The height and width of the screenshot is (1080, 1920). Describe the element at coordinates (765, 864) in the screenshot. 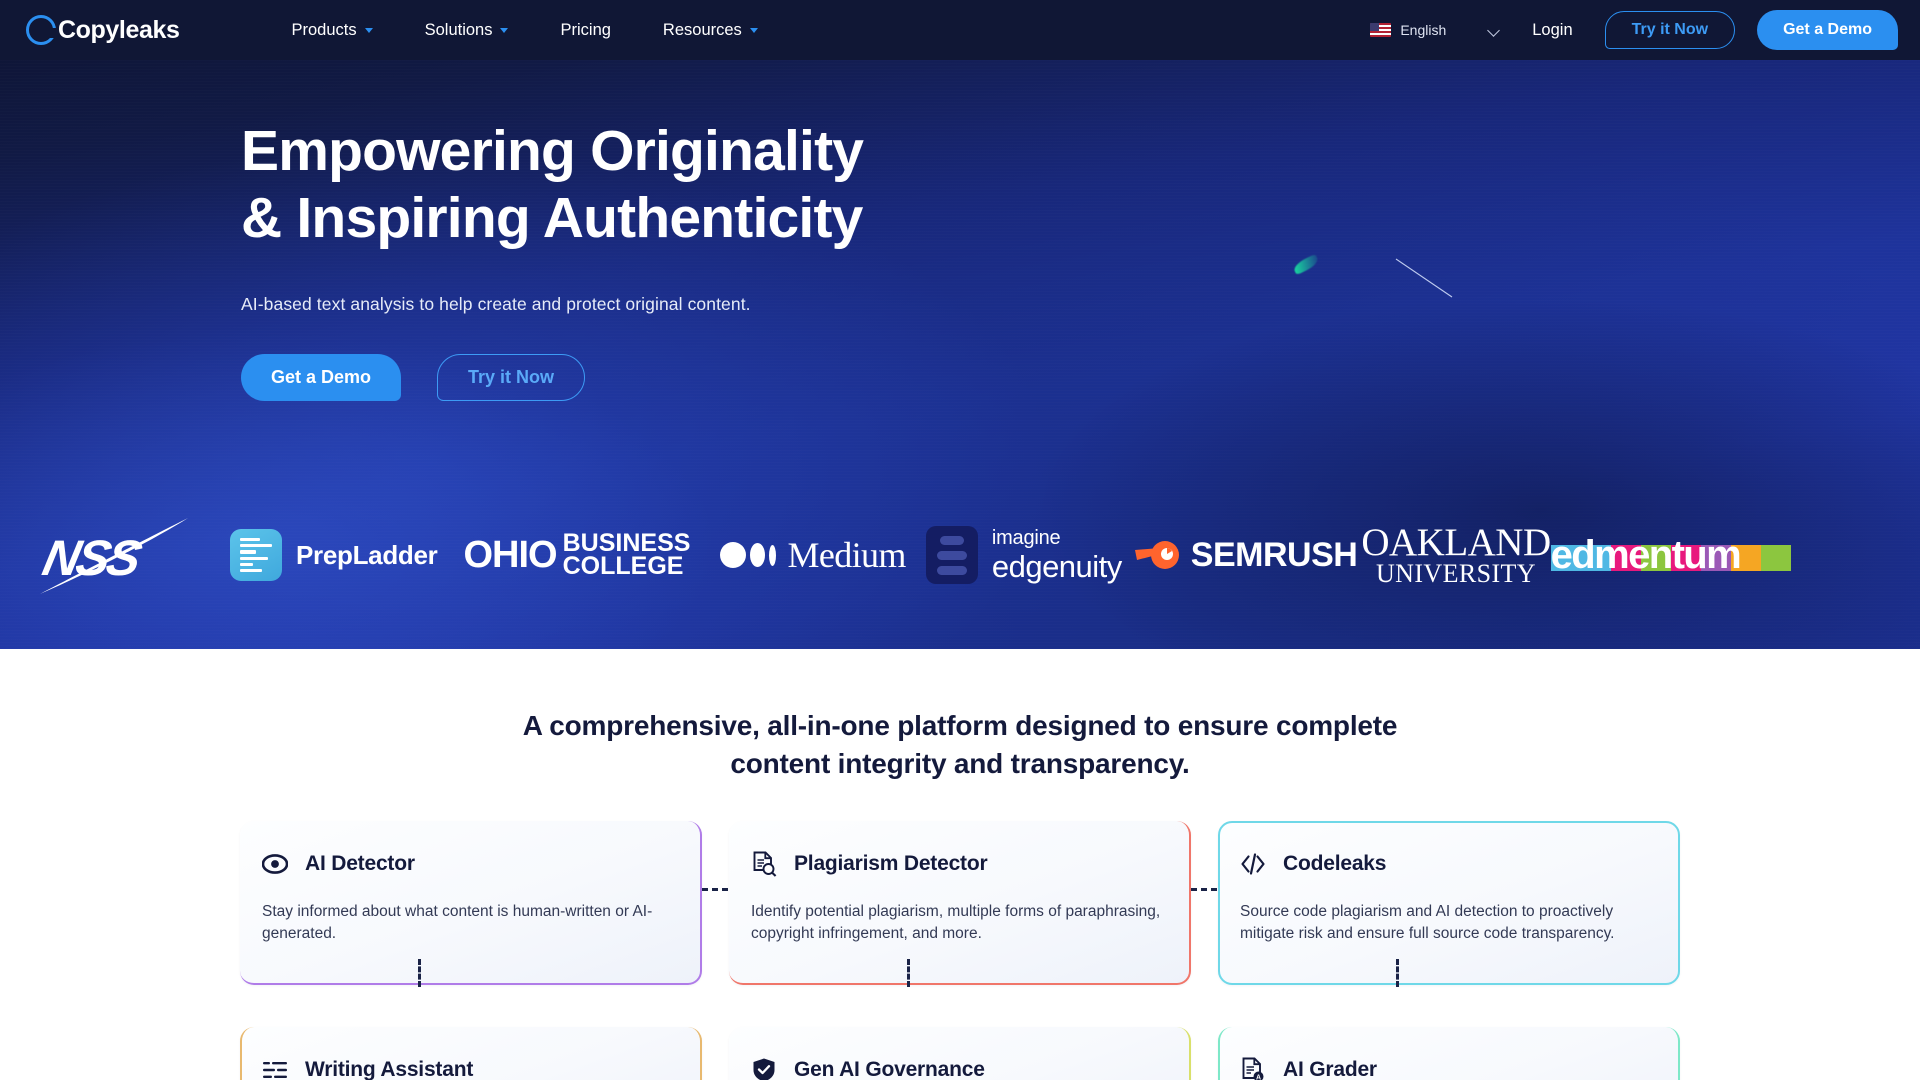

I see `document-search-icon` at that location.